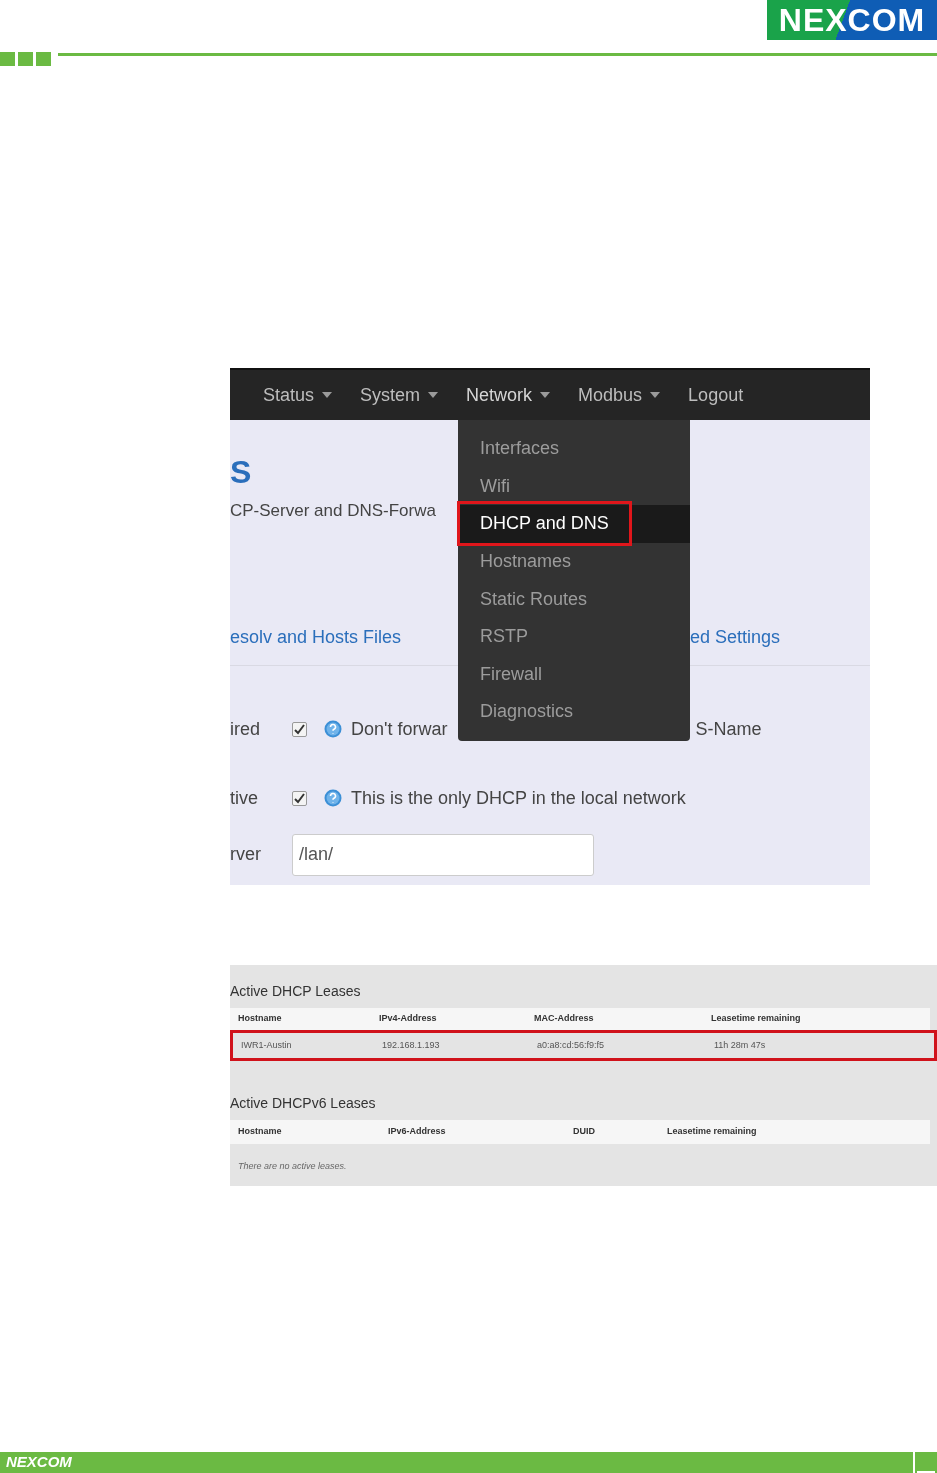 This screenshot has width=937, height=1473. I want to click on nav-item: Logout, so click(716, 395).